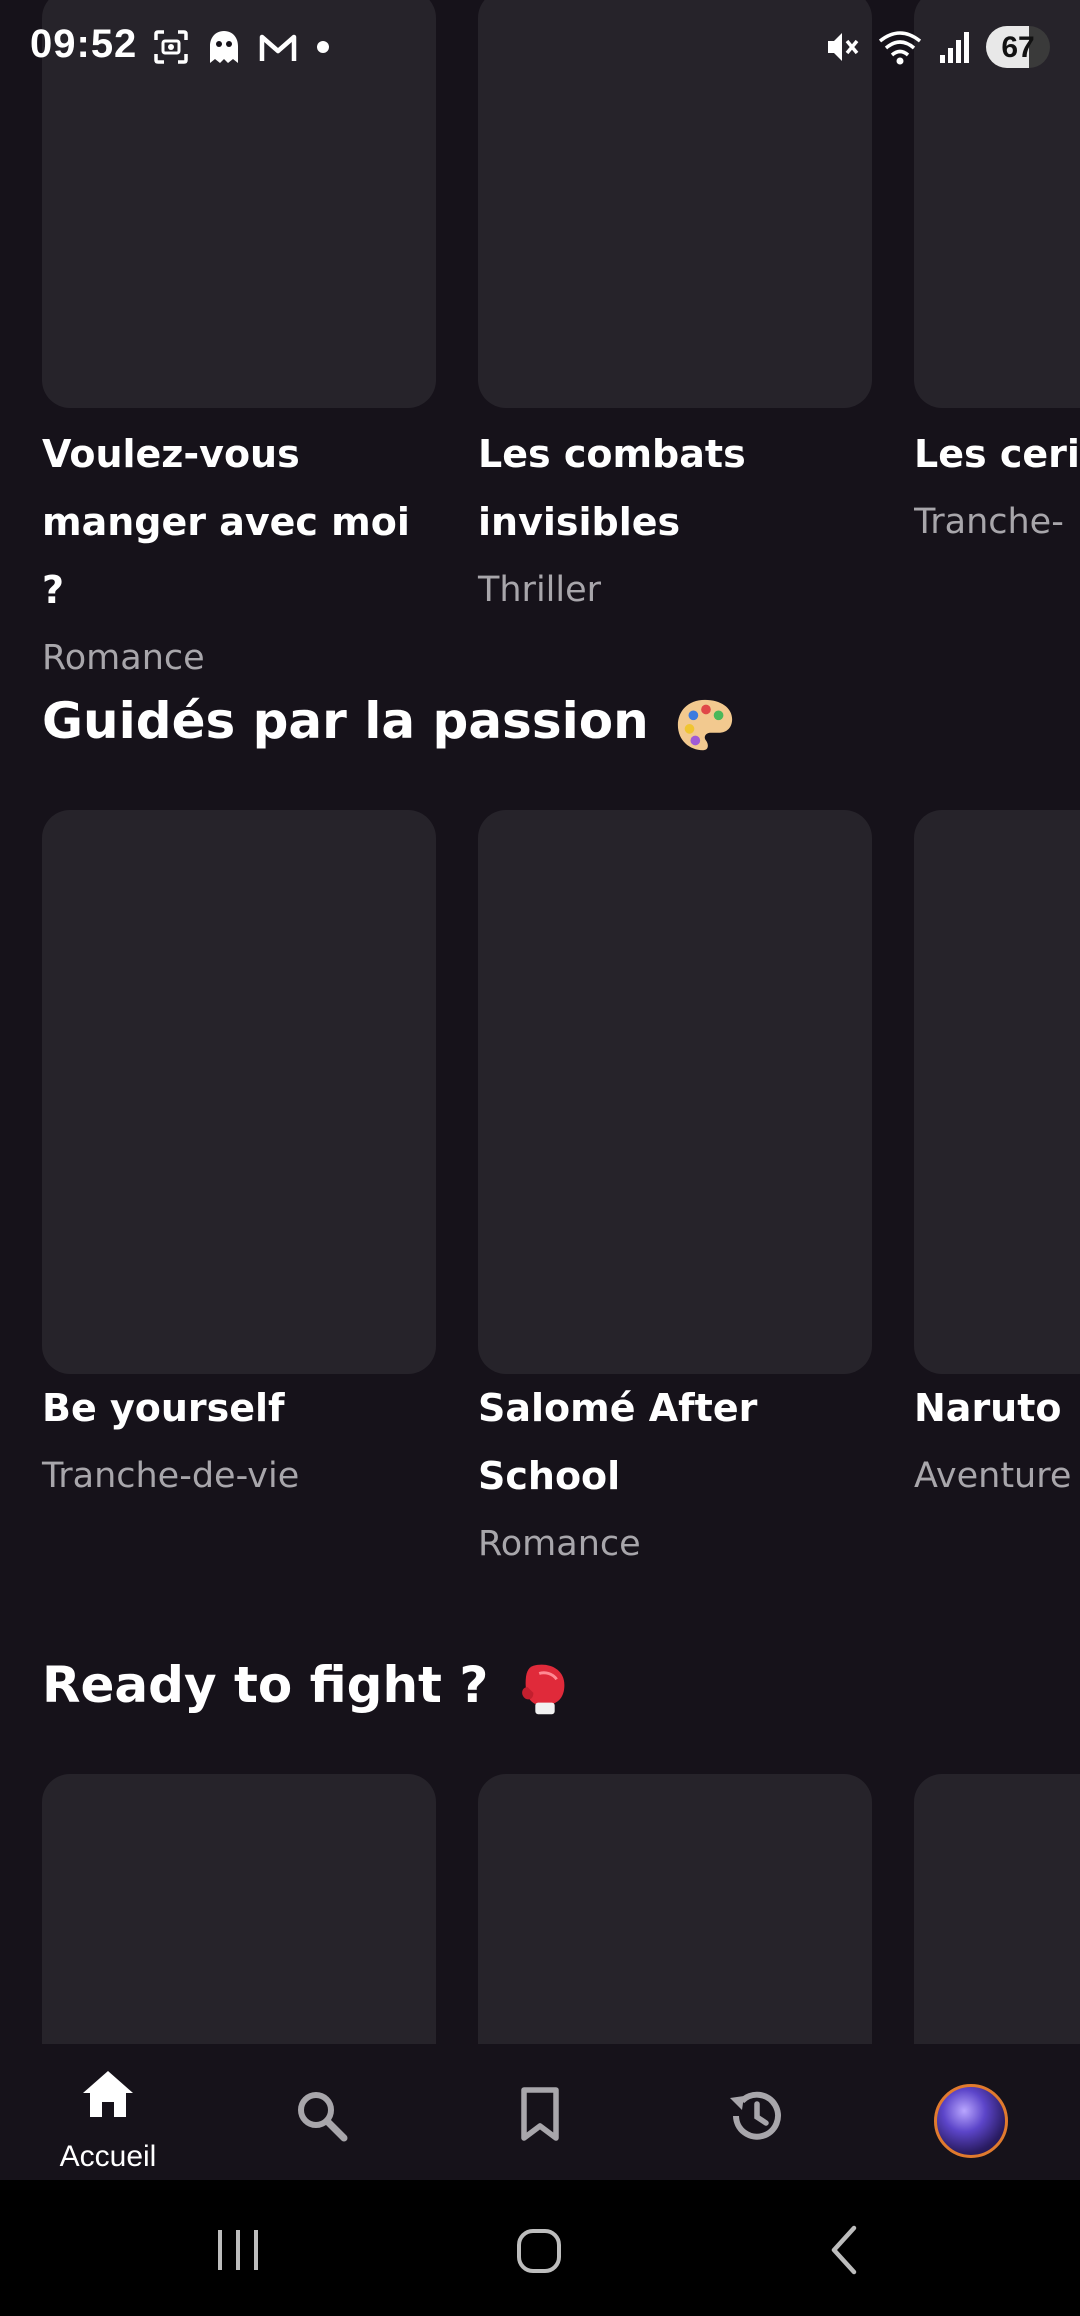  Describe the element at coordinates (163, 1408) in the screenshot. I see `story-title: Be yourself` at that location.